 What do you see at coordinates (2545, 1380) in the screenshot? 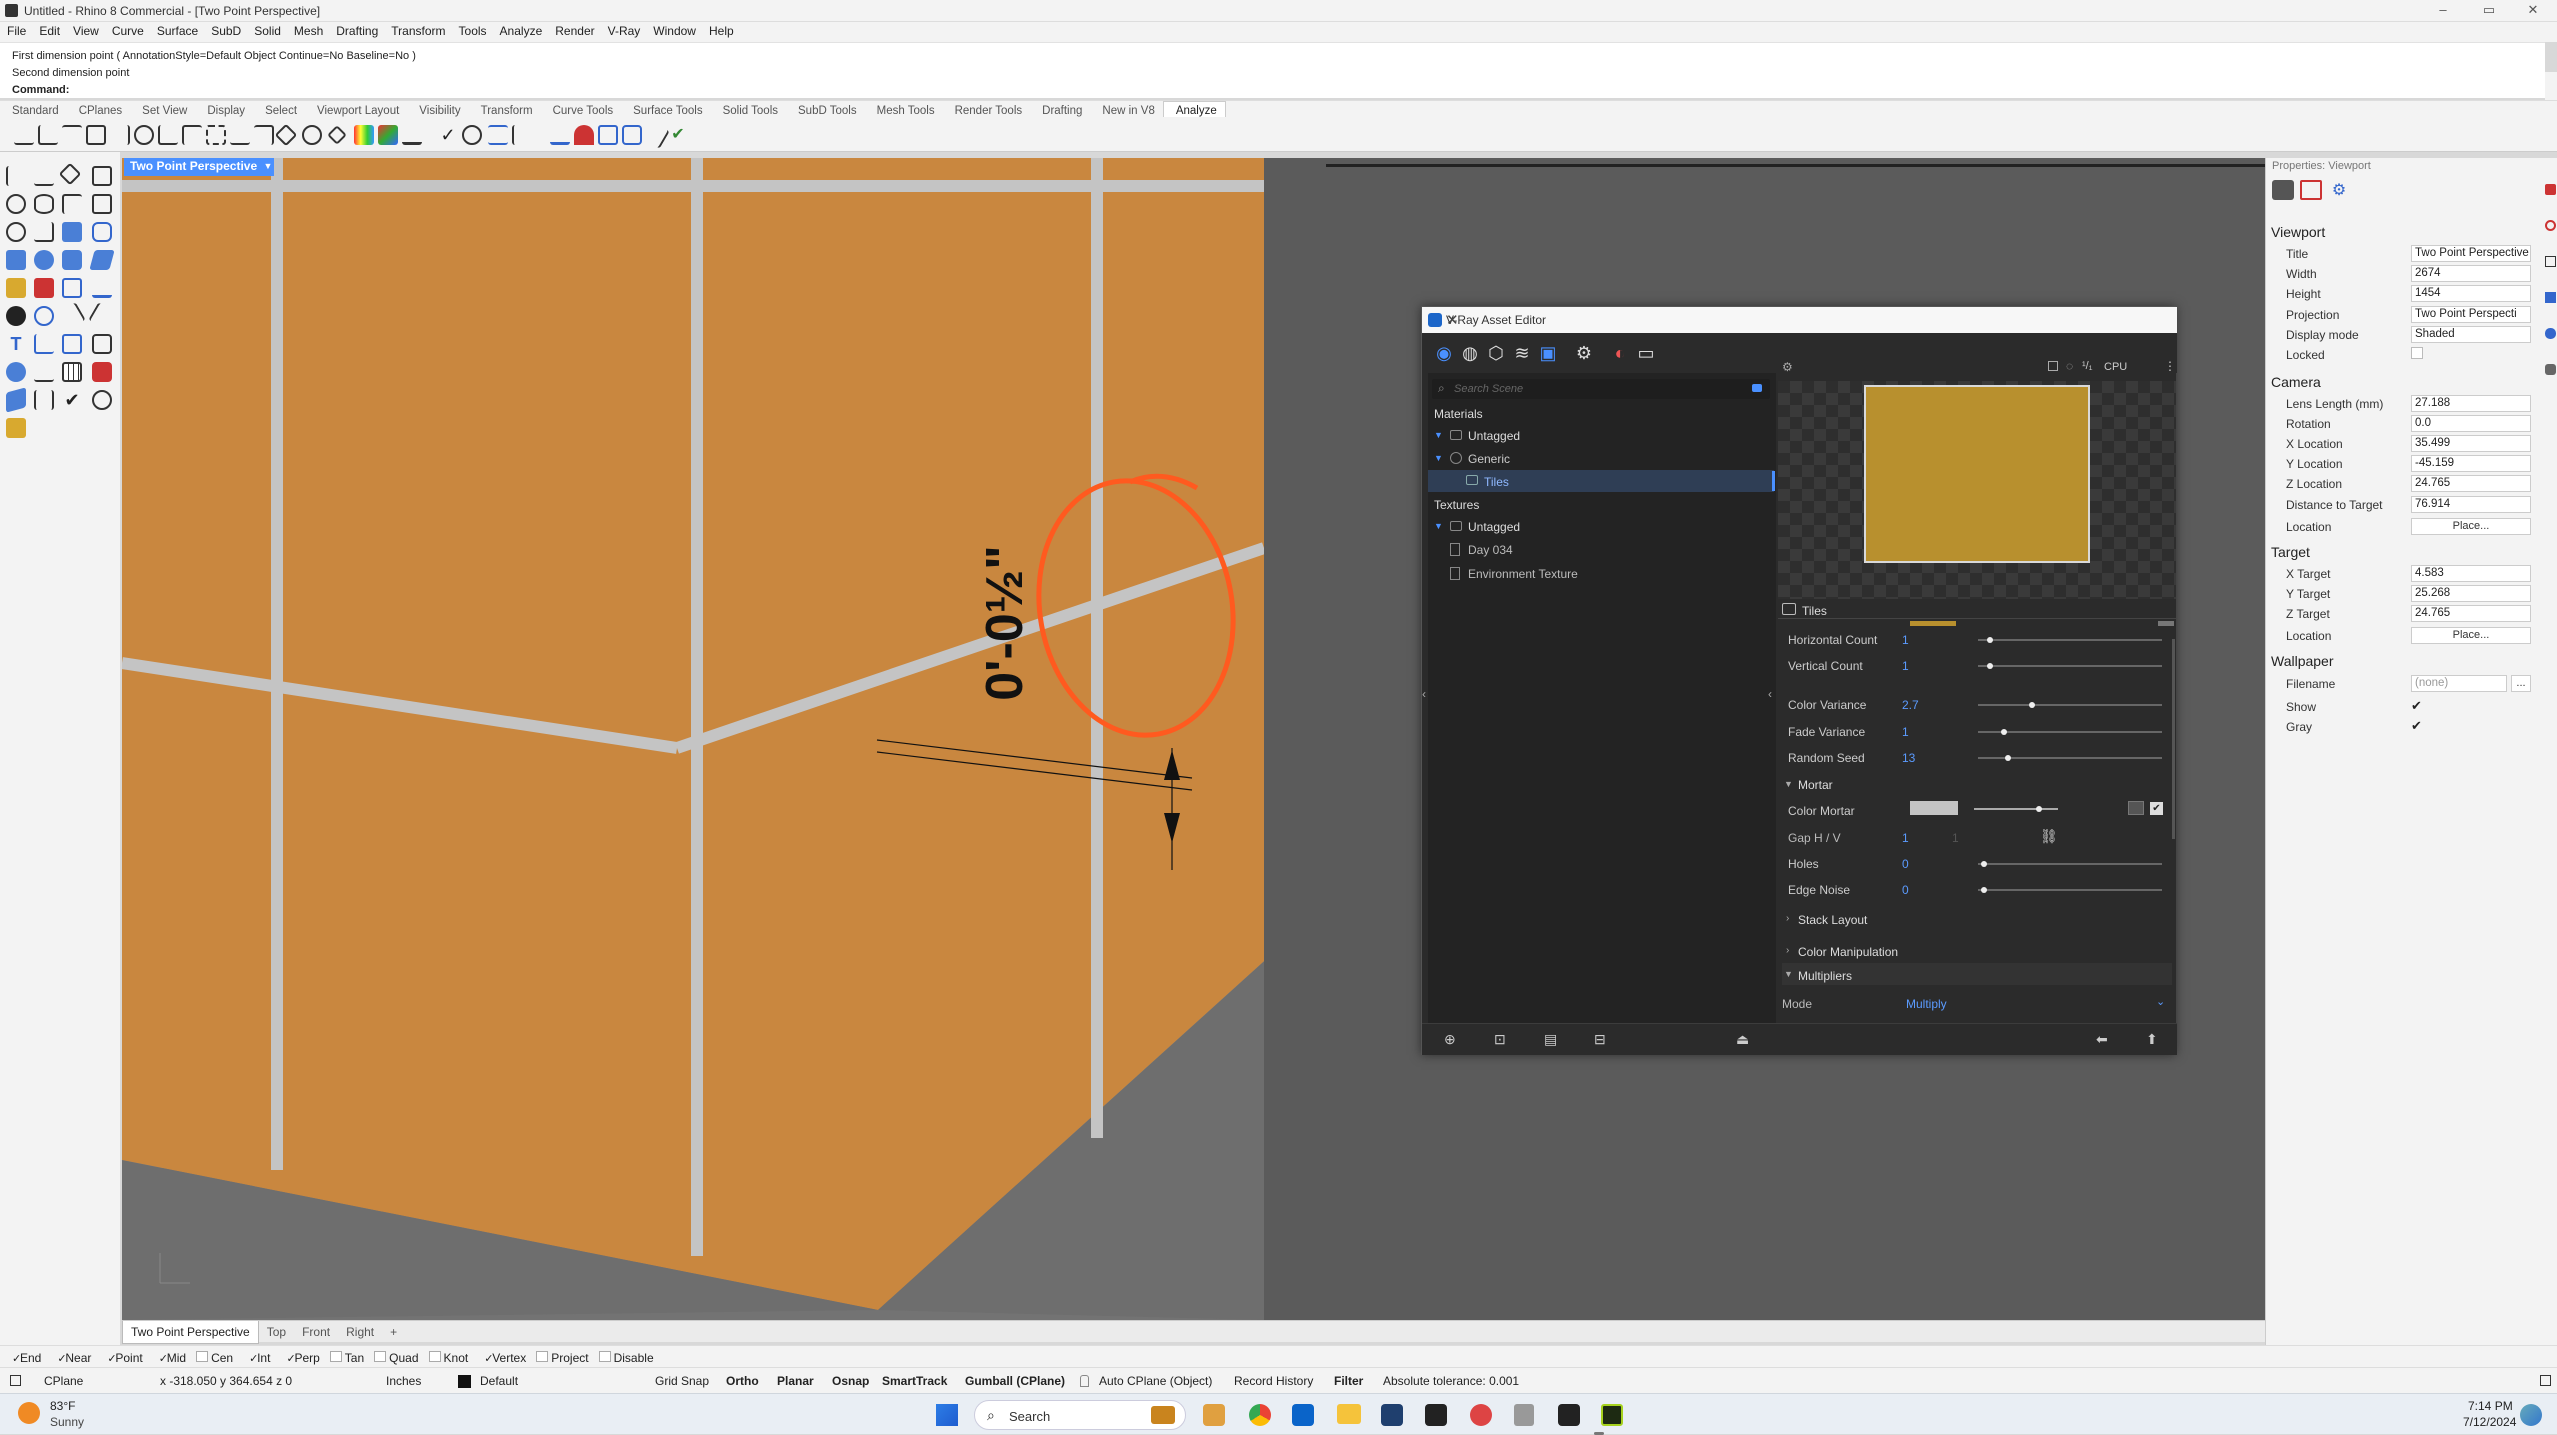
I see `panel-toggle-right-icon` at bounding box center [2545, 1380].